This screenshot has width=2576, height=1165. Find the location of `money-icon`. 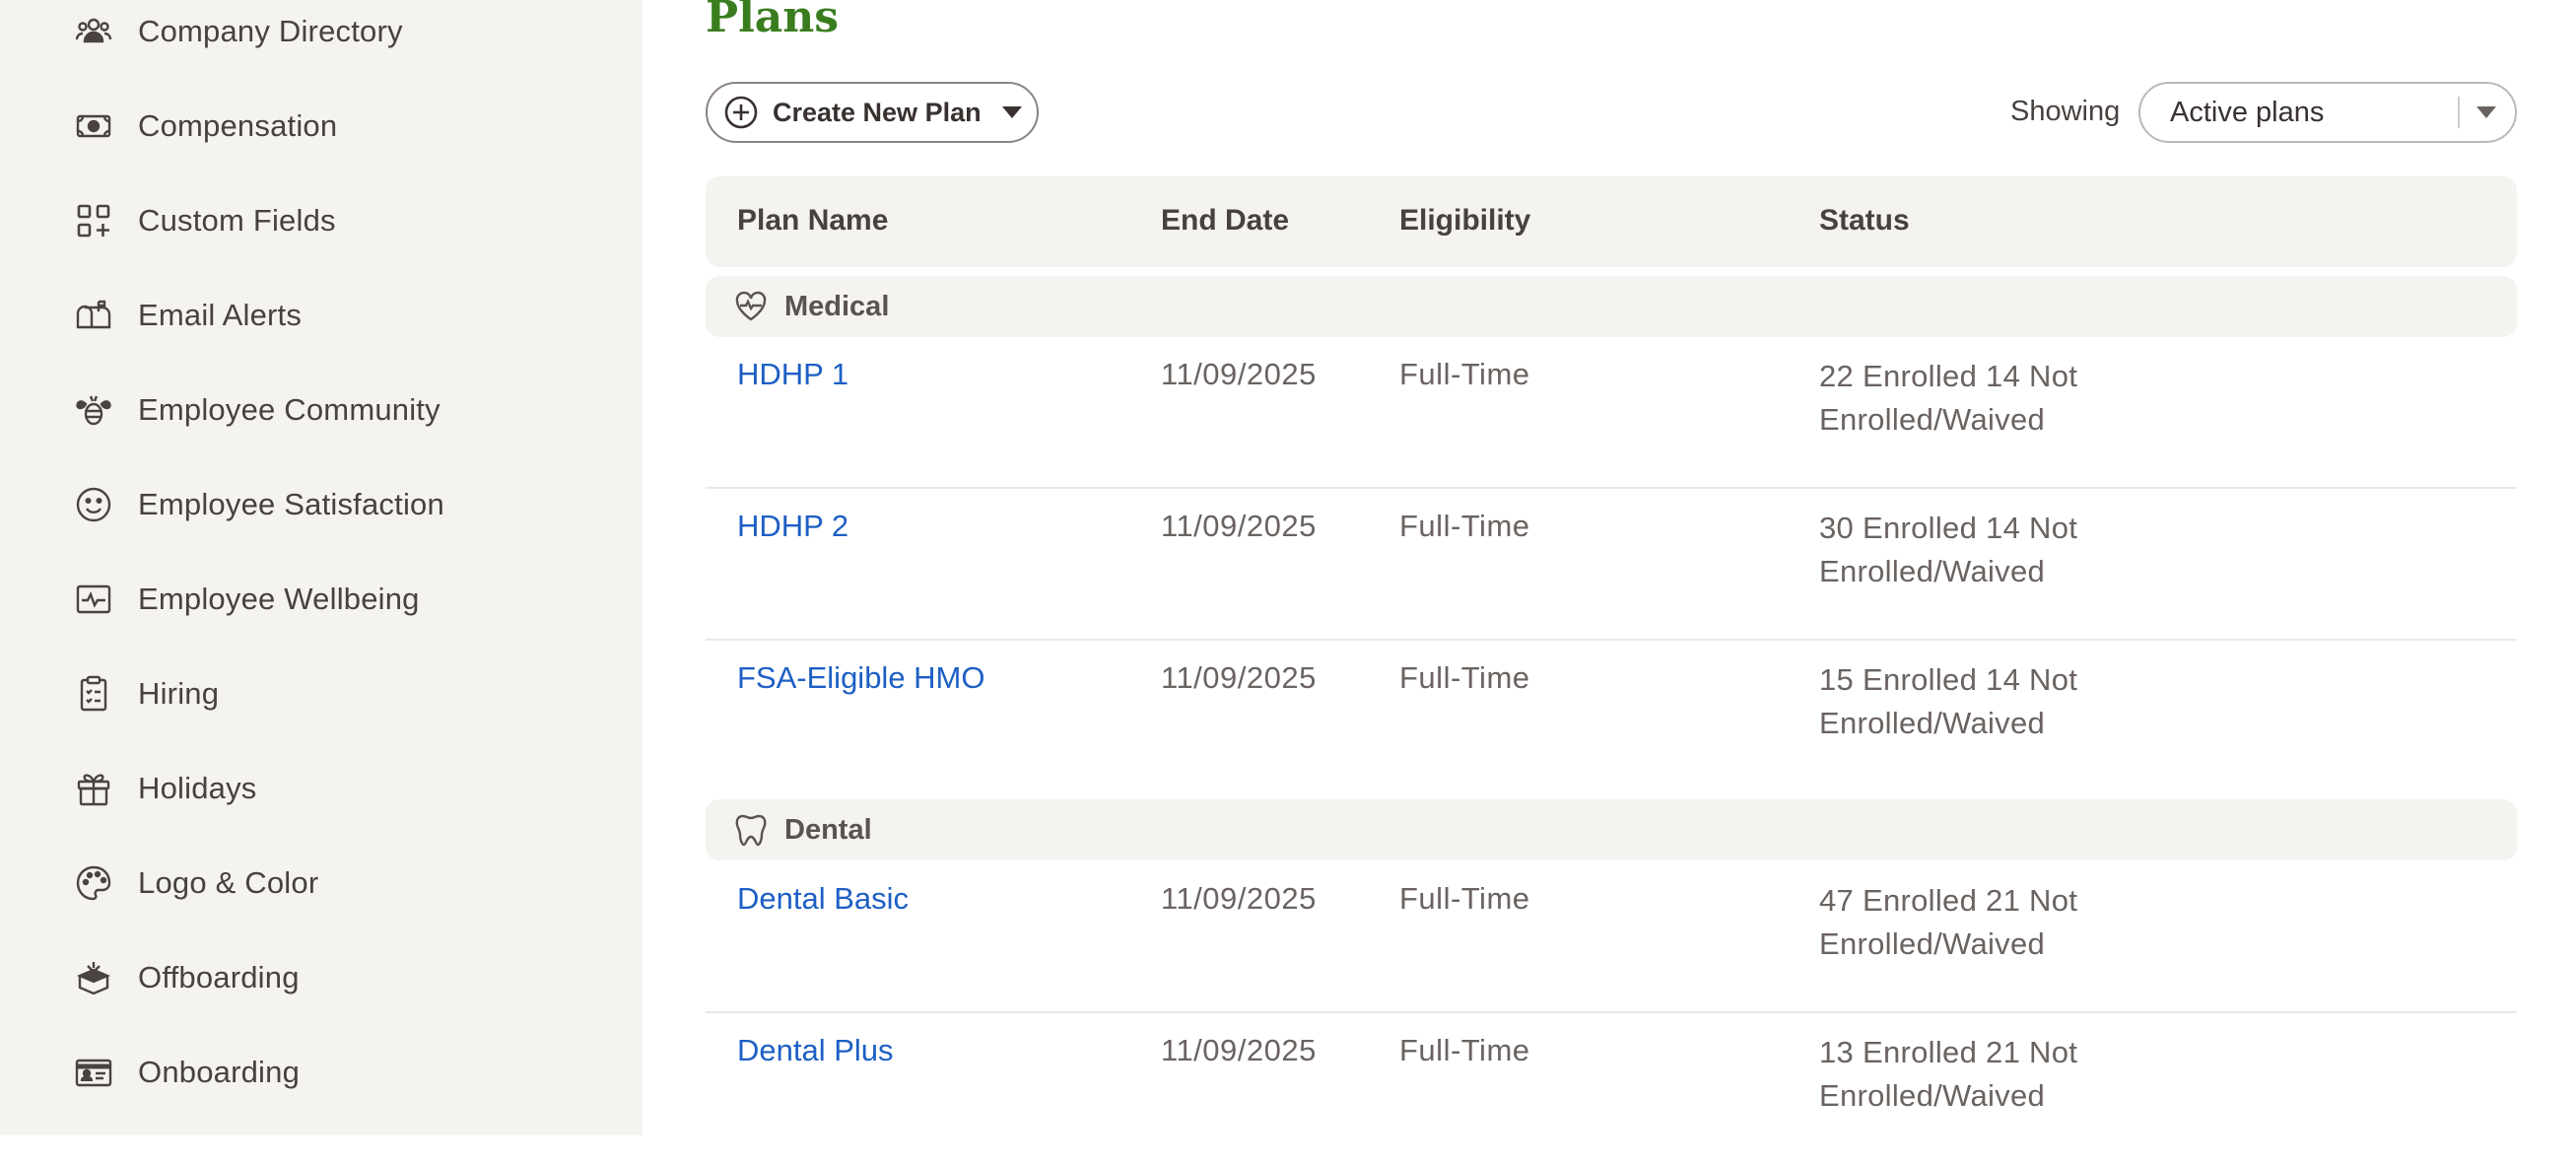

money-icon is located at coordinates (93, 126).